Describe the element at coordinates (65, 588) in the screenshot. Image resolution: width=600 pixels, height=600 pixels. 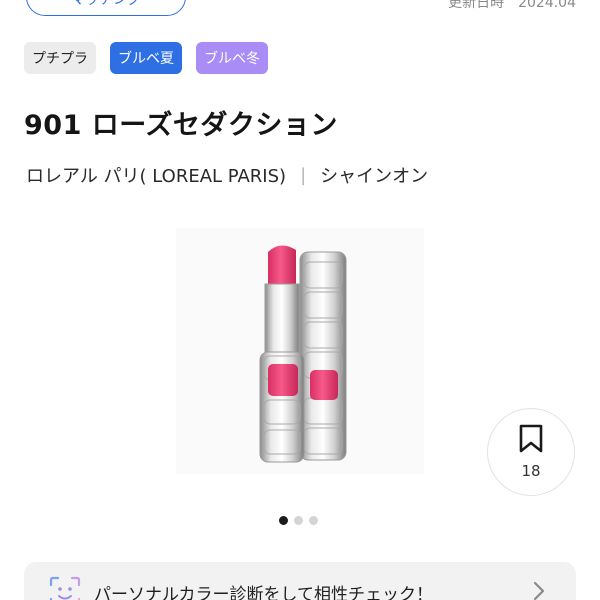
I see `face-scan-icon` at that location.